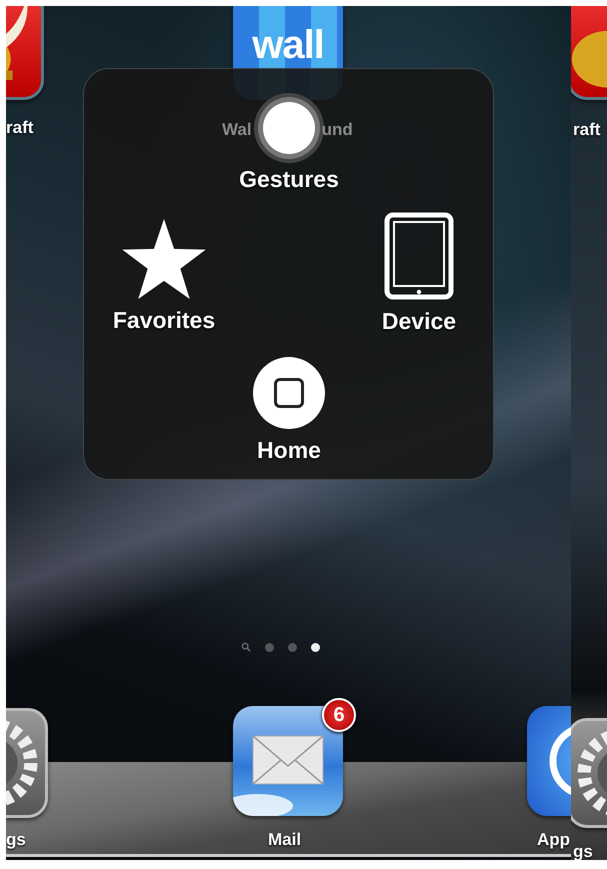 This screenshot has width=607, height=869. I want to click on notification-badge: 6, so click(339, 715).